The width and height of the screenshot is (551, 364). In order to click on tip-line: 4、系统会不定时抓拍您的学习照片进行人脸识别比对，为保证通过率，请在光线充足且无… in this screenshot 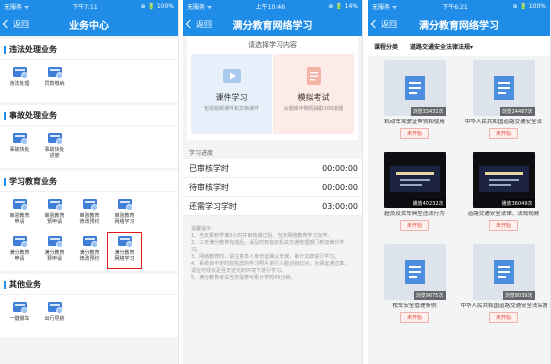, I will do `click(270, 267)`.